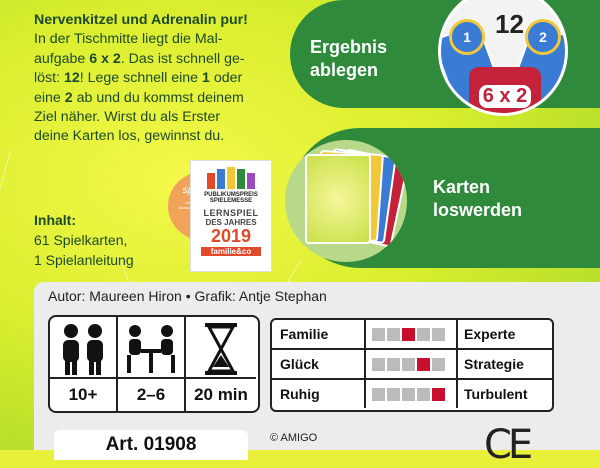 The height and width of the screenshot is (468, 600). I want to click on card-fan-illustration, so click(346, 201).